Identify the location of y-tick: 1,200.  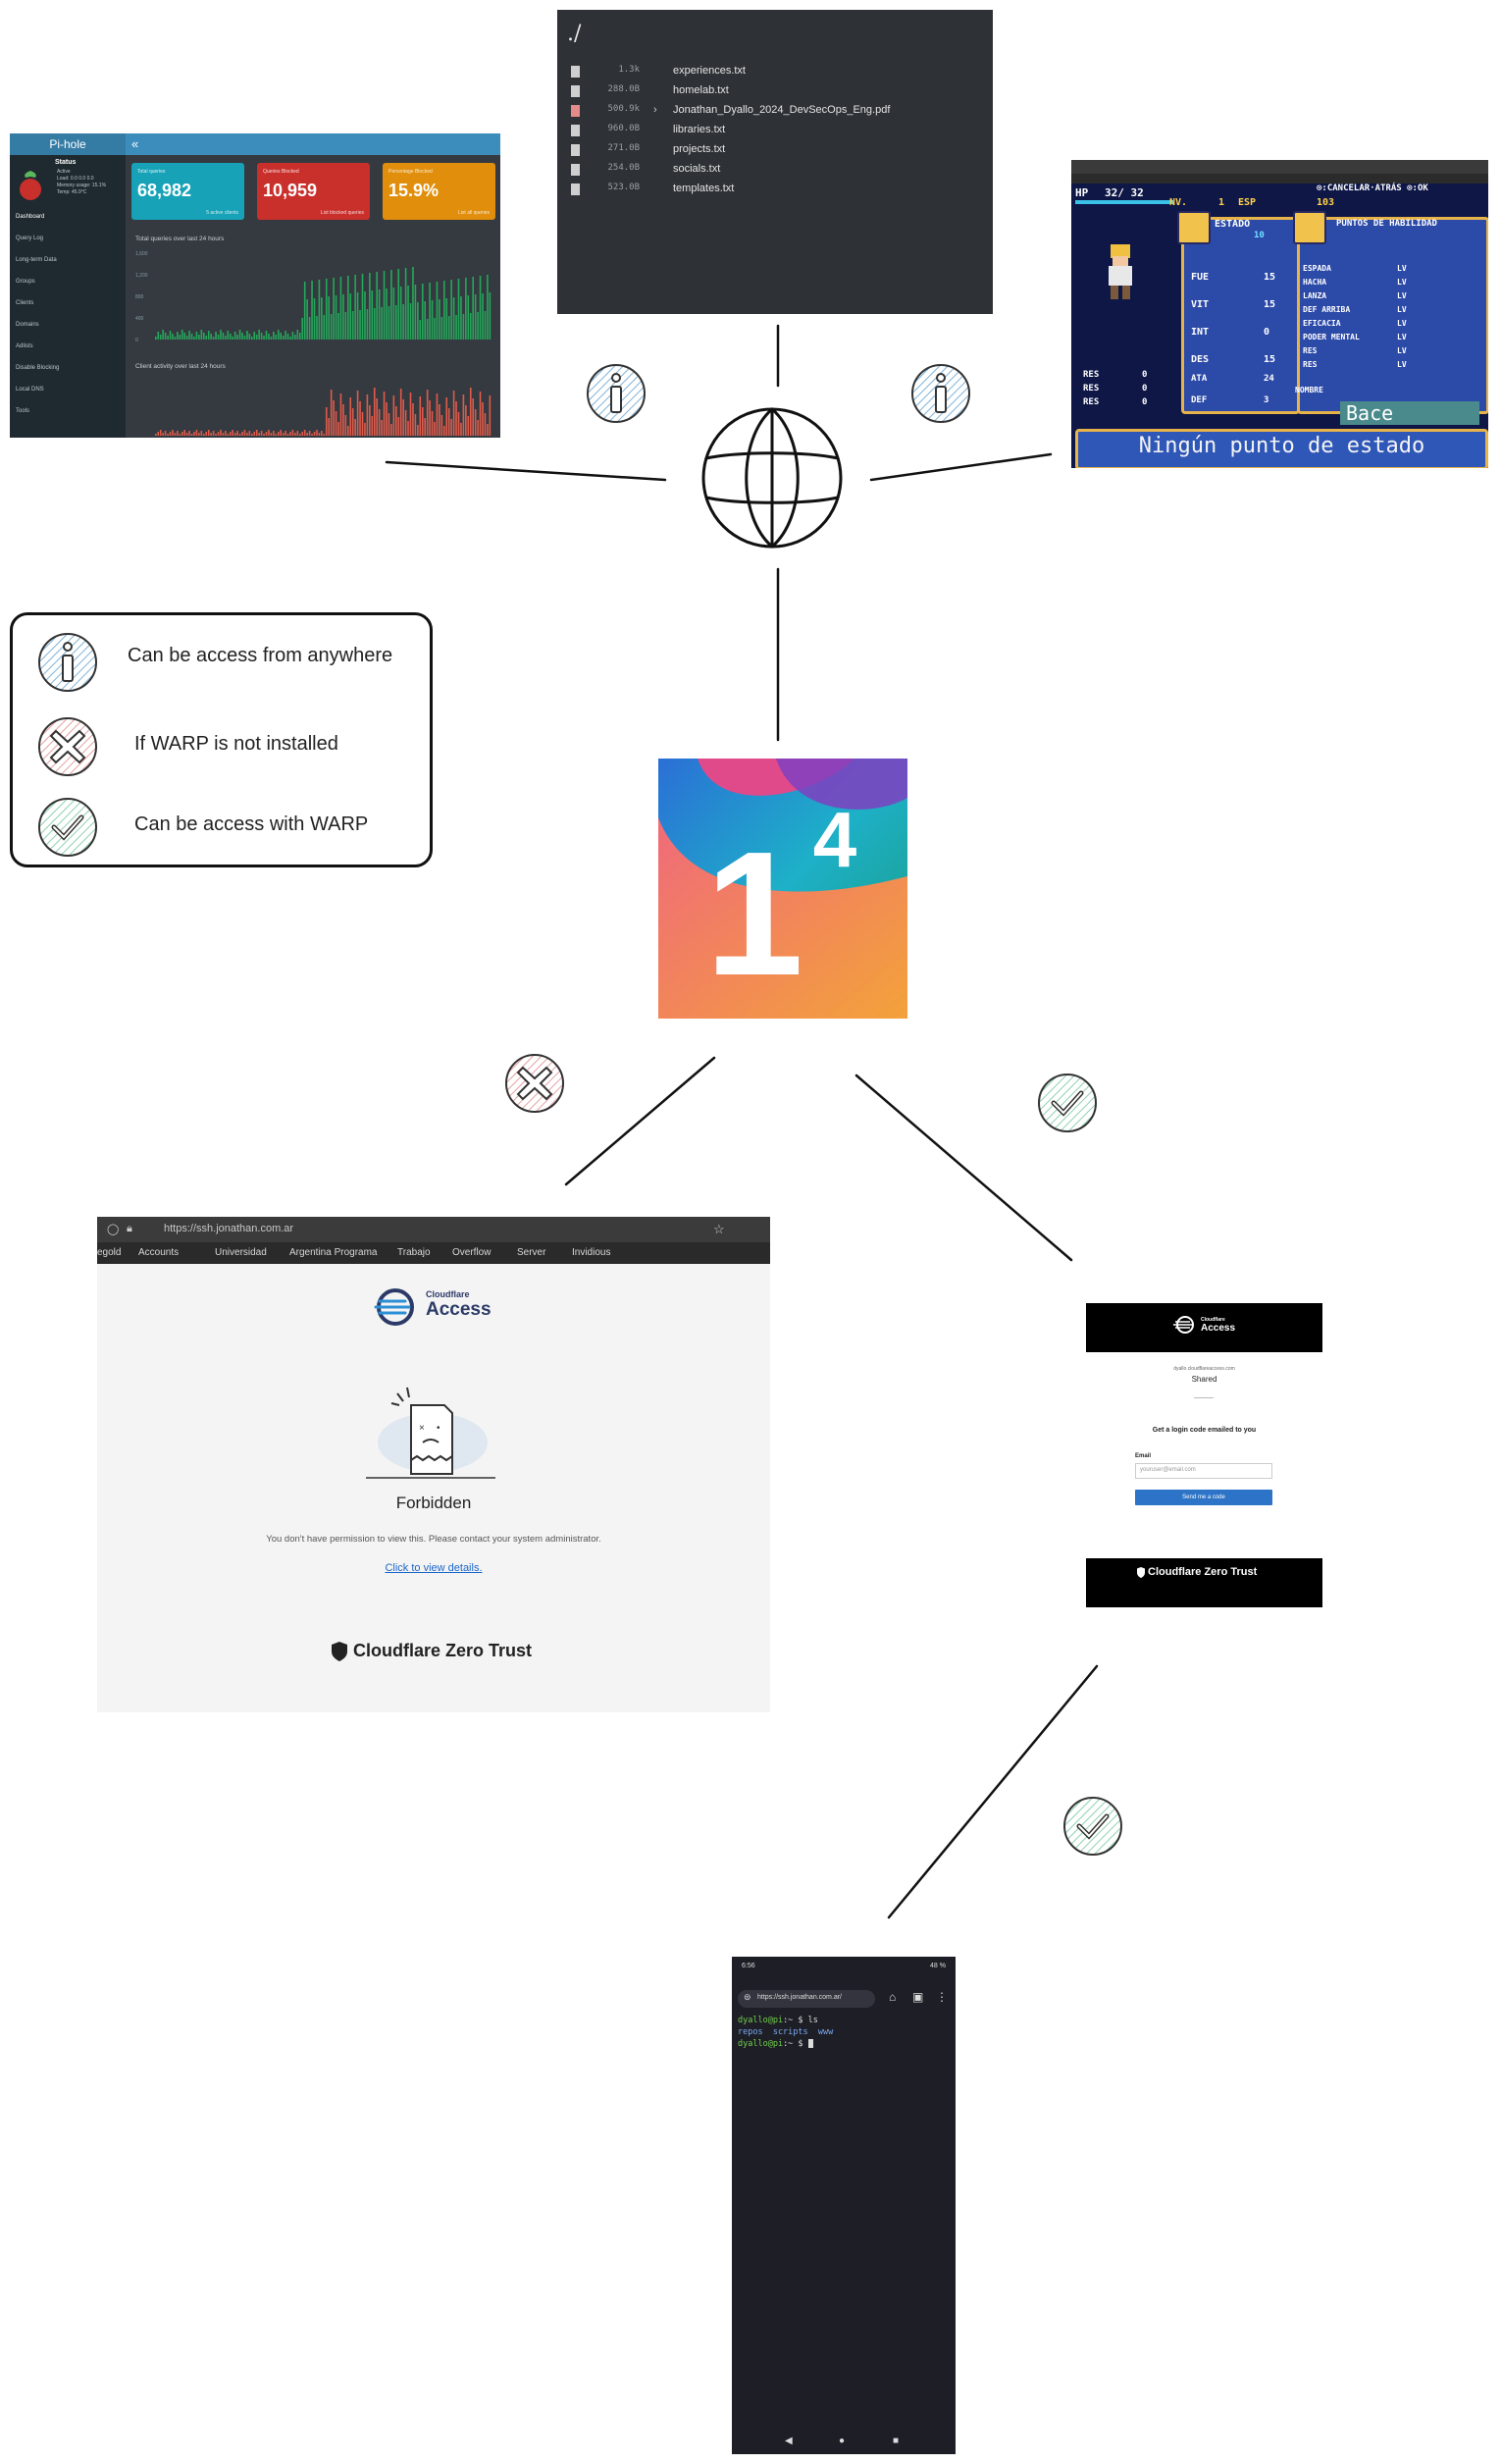
(141, 276).